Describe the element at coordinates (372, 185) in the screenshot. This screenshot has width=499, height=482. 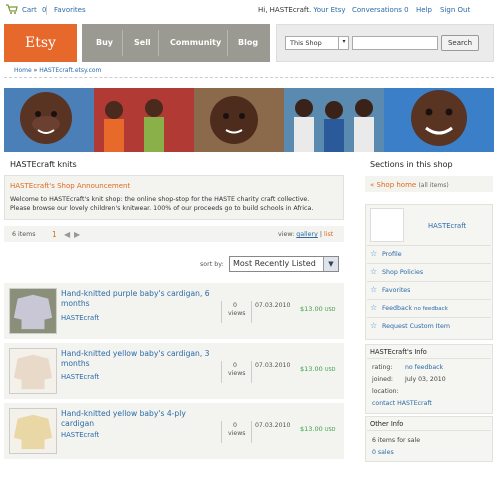
I see `chevron-right-icon: «` at that location.